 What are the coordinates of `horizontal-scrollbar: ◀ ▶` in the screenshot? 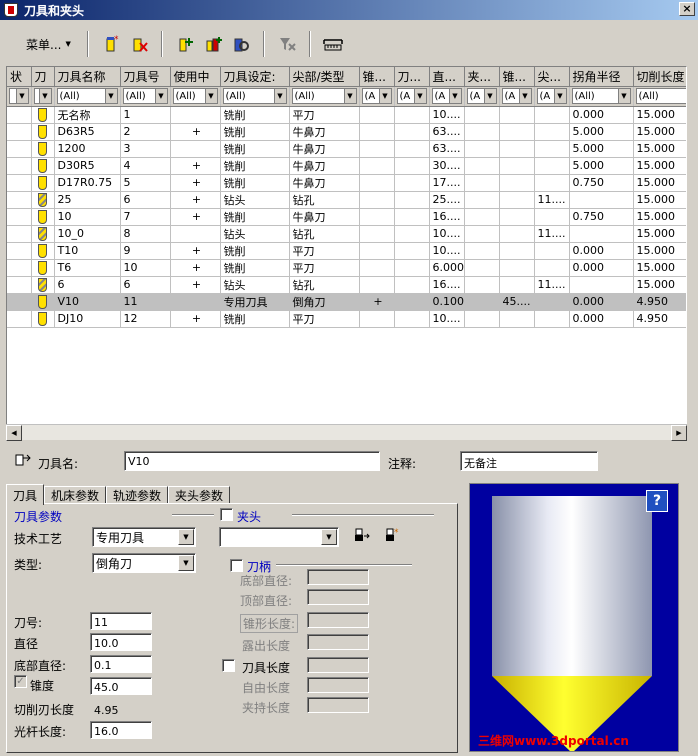 It's located at (346, 432).